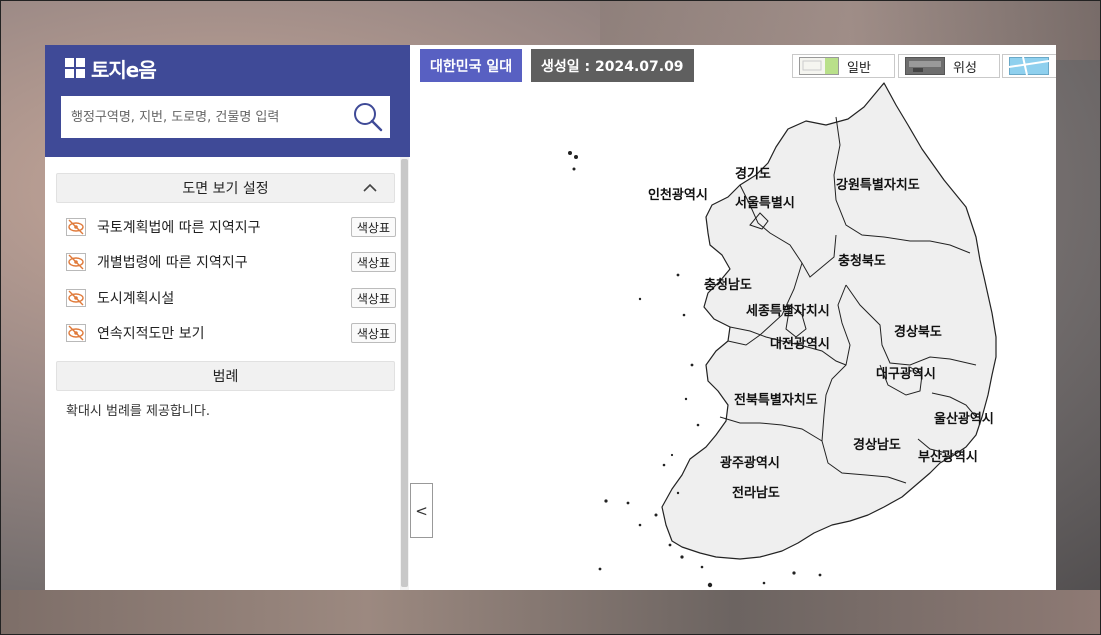 The image size is (1101, 635). I want to click on satellite-map-icon, so click(925, 66).